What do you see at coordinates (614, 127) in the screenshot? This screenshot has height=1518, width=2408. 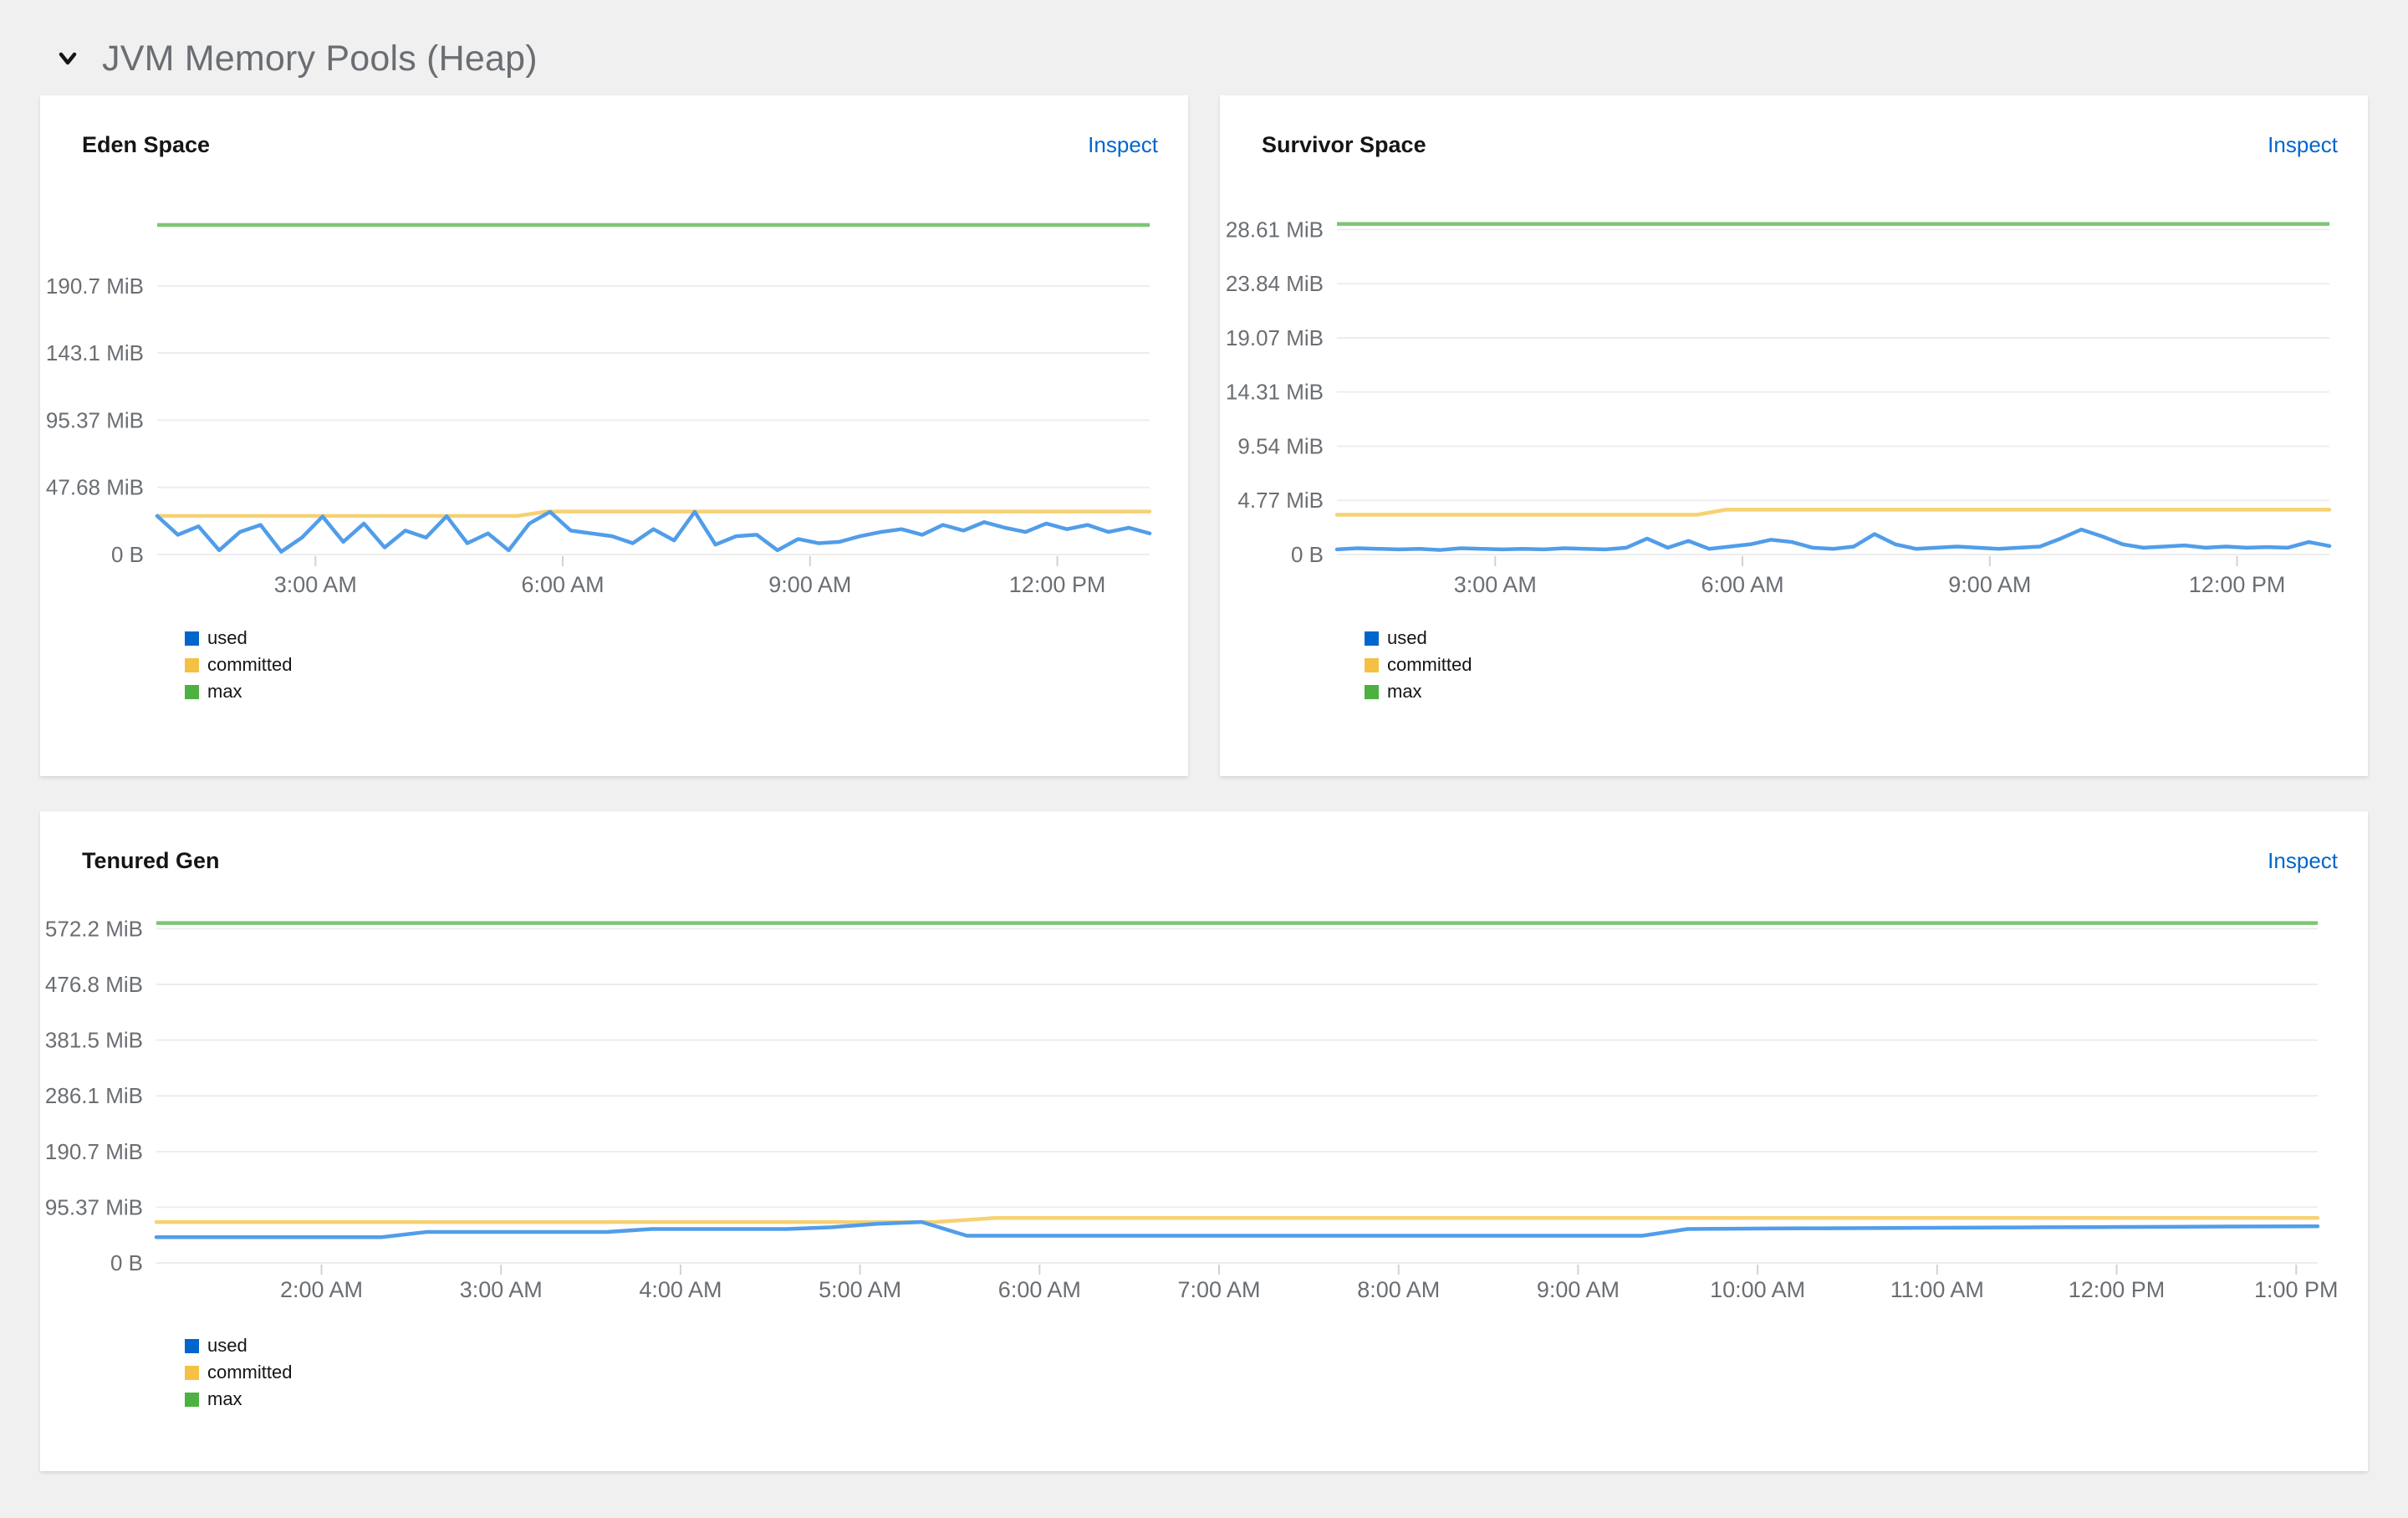 I see `card-header: Eden Space Inspect` at bounding box center [614, 127].